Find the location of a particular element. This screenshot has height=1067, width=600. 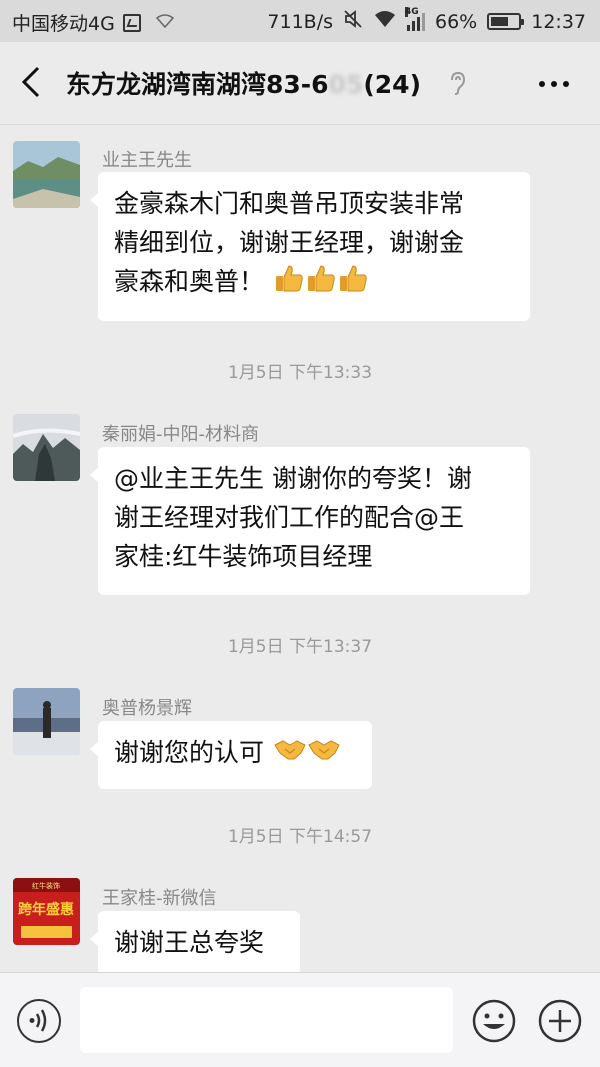

carrier-label: 中国移动4G is located at coordinates (63, 24).